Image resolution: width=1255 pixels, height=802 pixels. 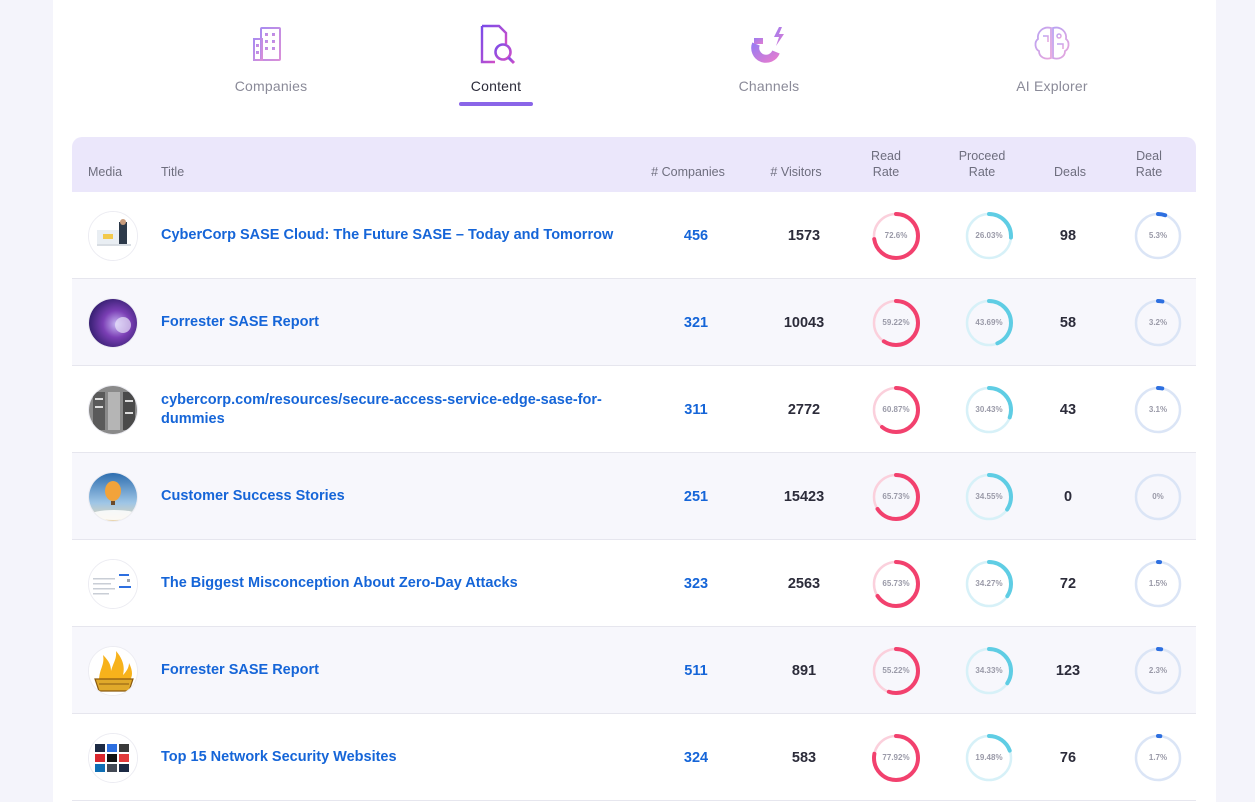 I want to click on companies-count: 251, so click(x=696, y=497).